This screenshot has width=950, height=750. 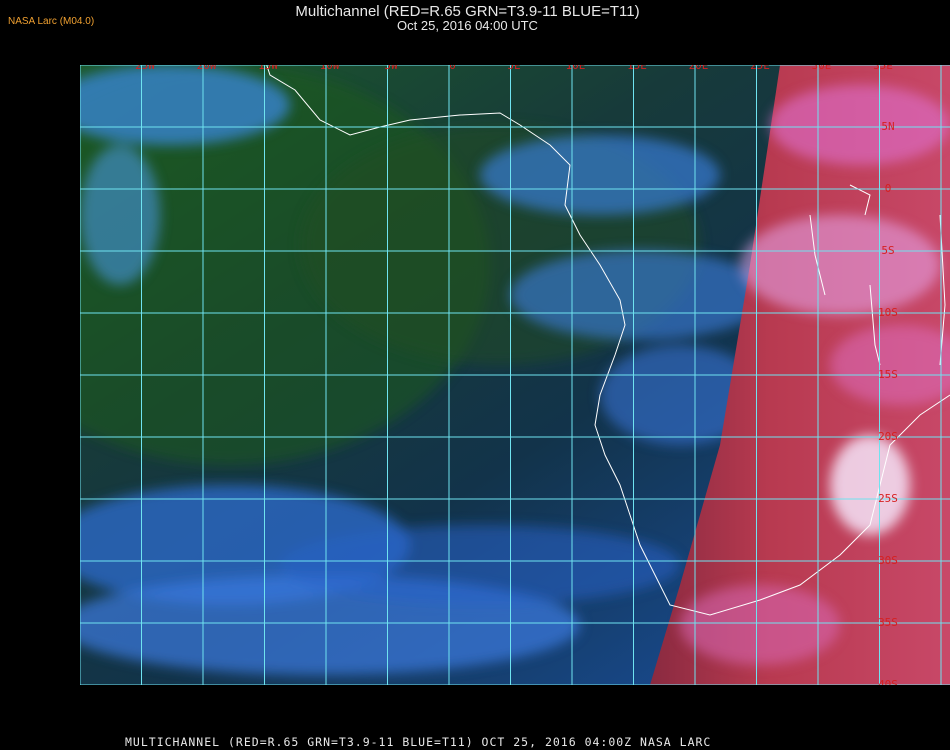 What do you see at coordinates (888, 436) in the screenshot?
I see `latitude-label: 20S` at bounding box center [888, 436].